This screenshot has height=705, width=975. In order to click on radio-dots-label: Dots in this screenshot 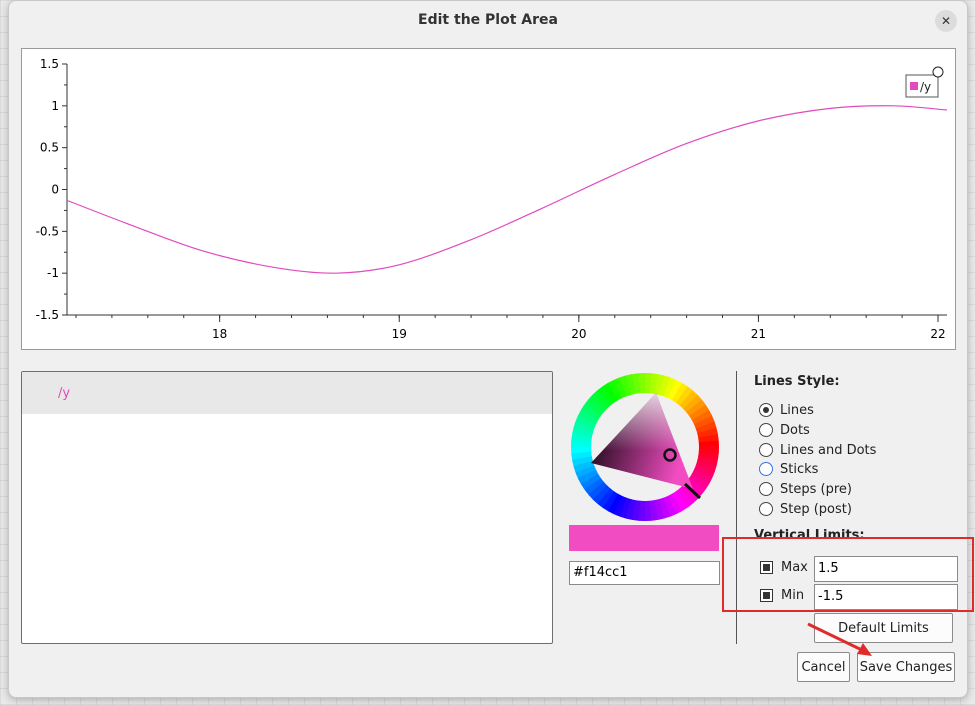, I will do `click(795, 430)`.